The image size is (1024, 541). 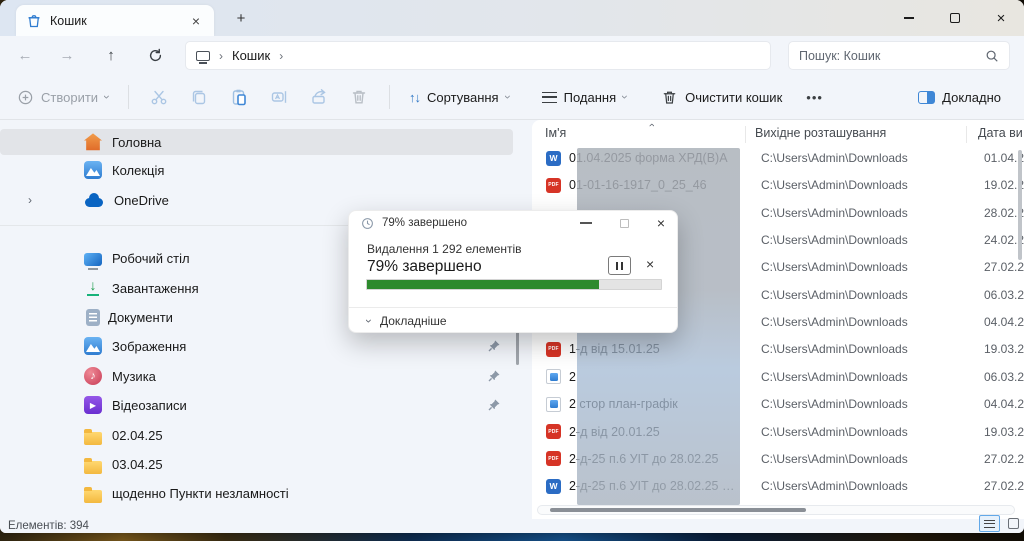 What do you see at coordinates (459, 97) in the screenshot?
I see `sort-button: ↑↓ Сортування ›` at bounding box center [459, 97].